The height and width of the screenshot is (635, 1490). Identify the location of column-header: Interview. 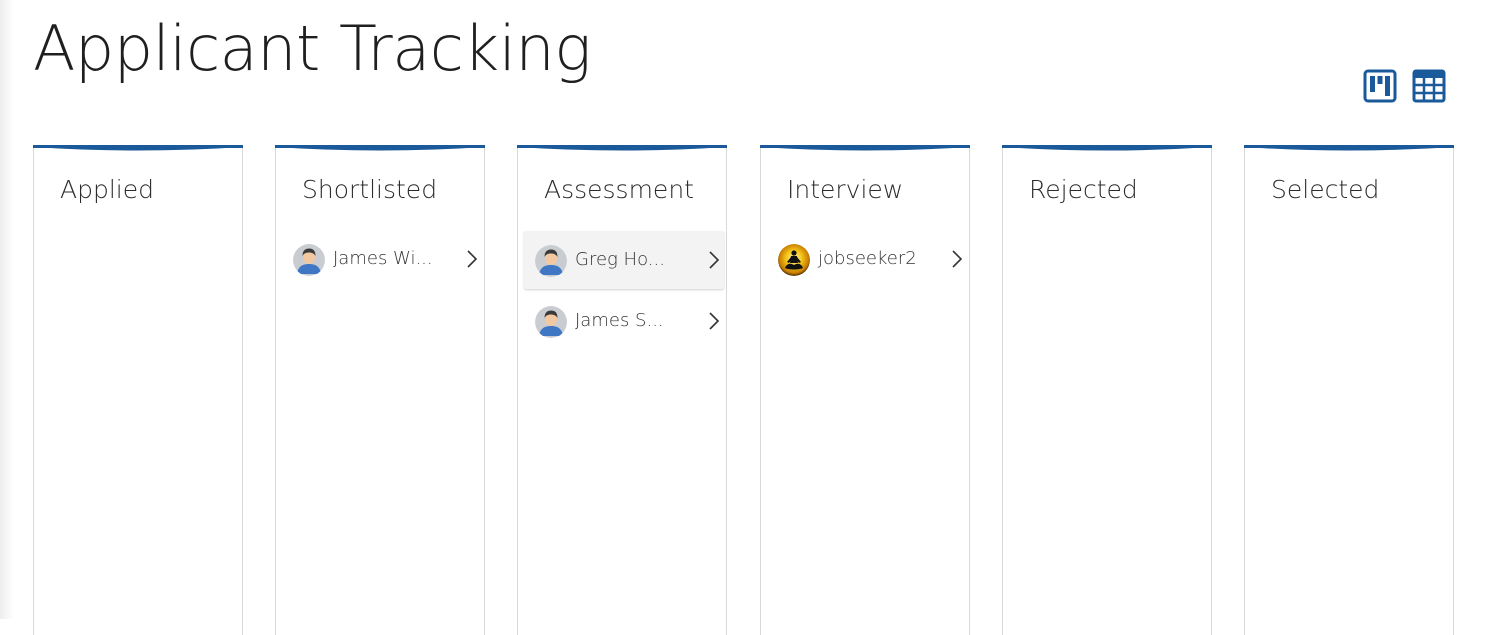
(845, 189).